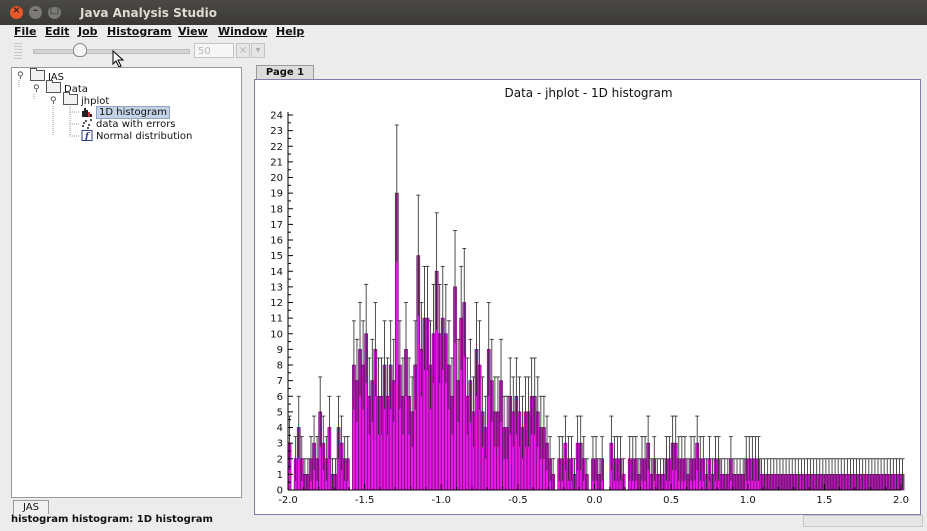 The width and height of the screenshot is (927, 531). What do you see at coordinates (86, 99) in the screenshot?
I see `tree-node-jhplot: jhplot` at bounding box center [86, 99].